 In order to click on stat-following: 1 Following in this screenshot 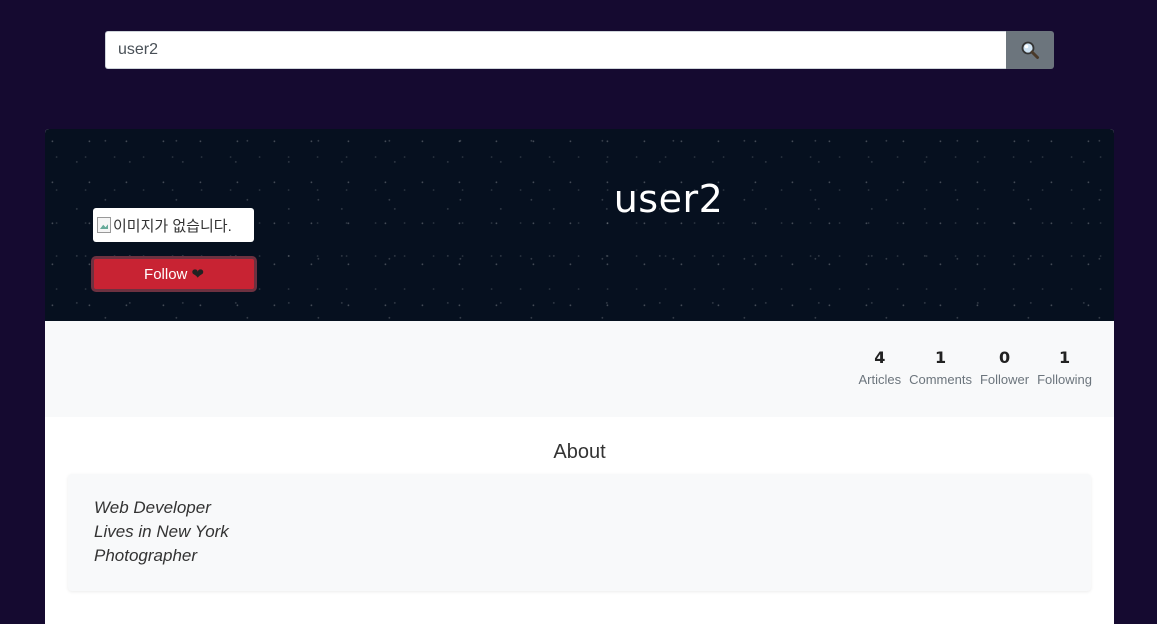, I will do `click(1064, 367)`.